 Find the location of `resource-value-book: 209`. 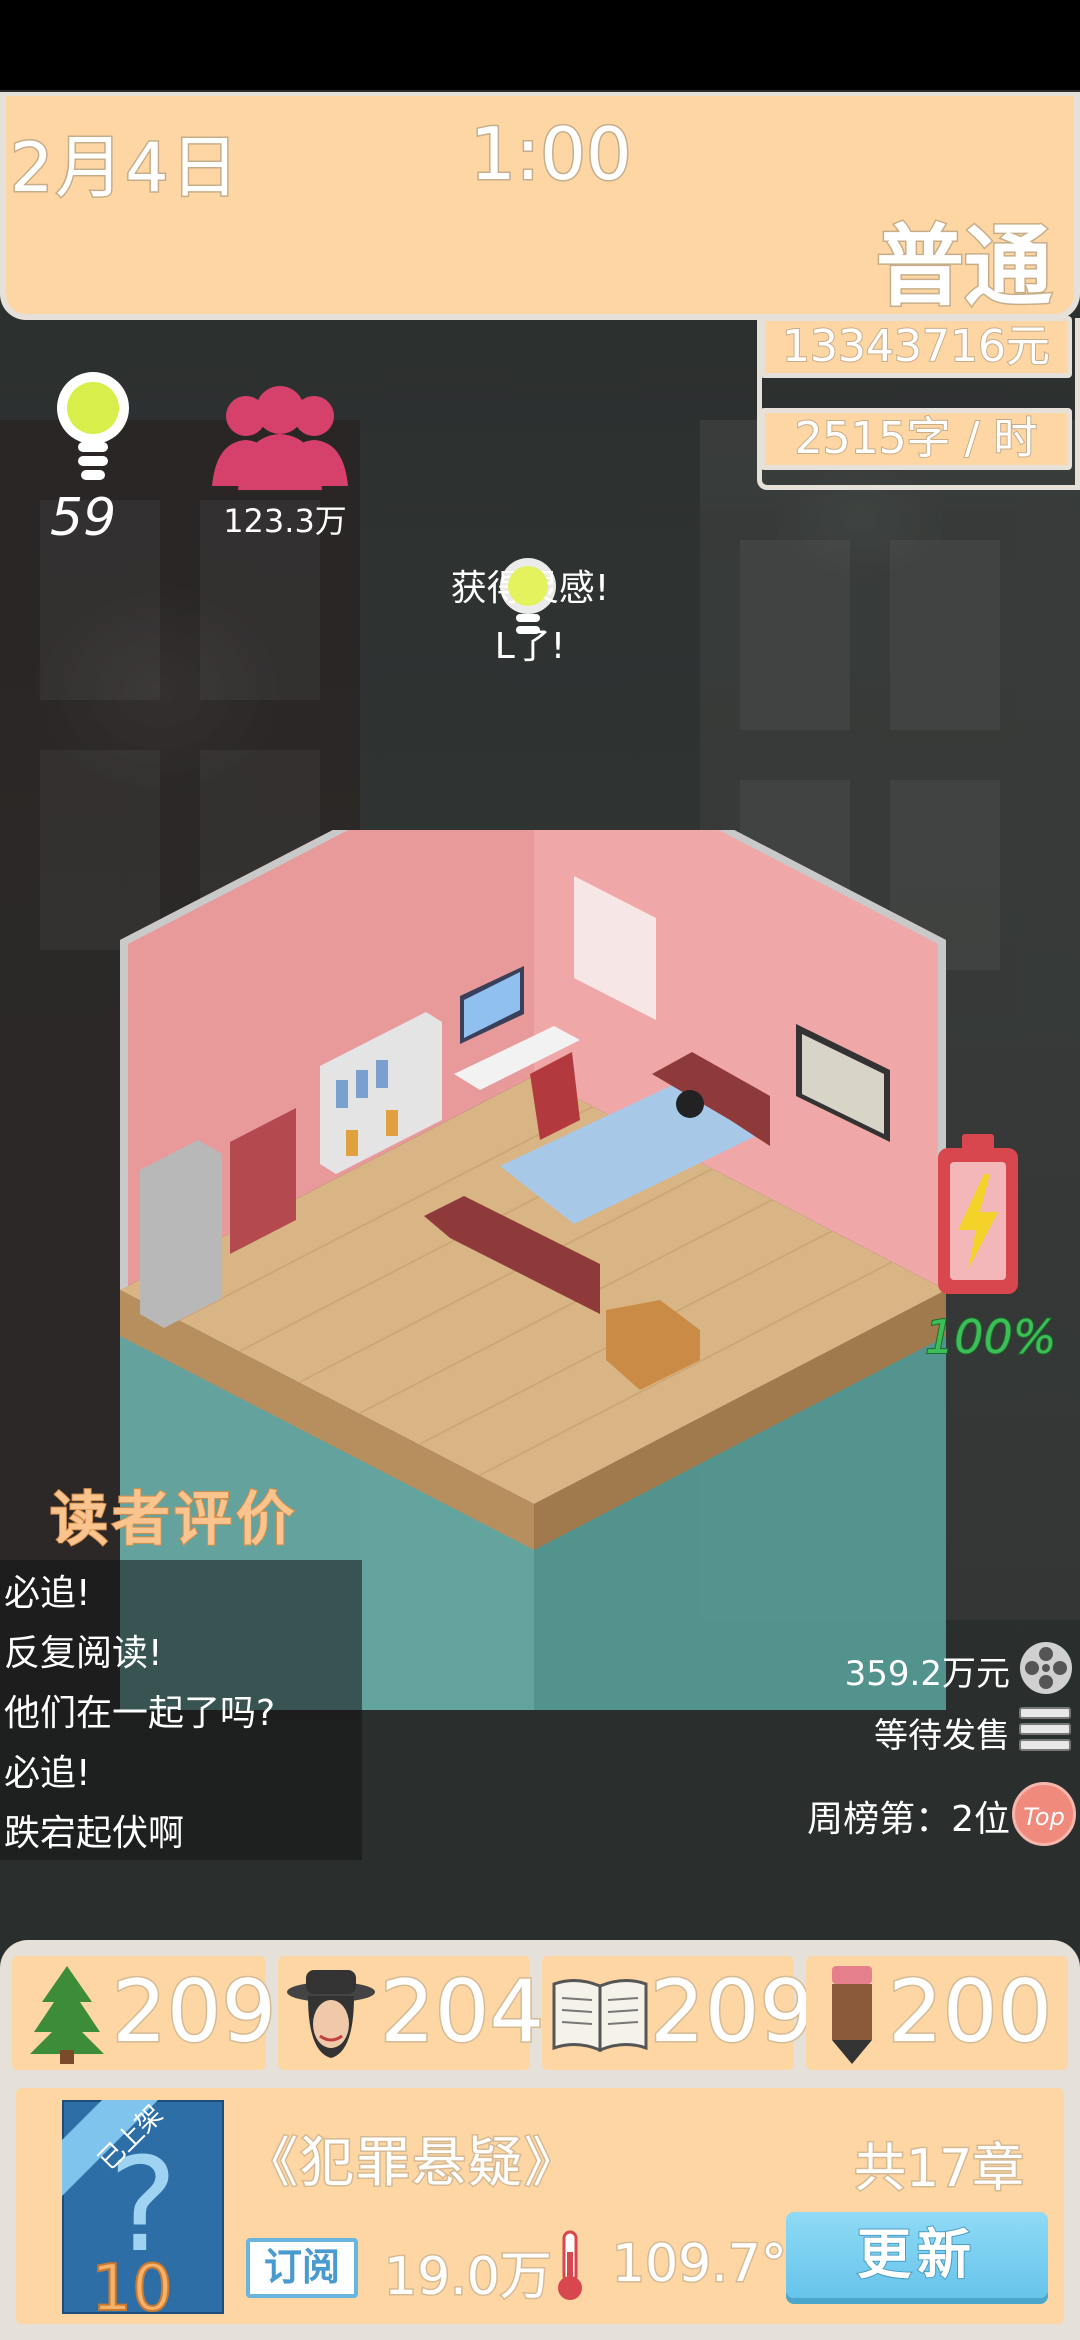

resource-value-book: 209 is located at coordinates (731, 2012).